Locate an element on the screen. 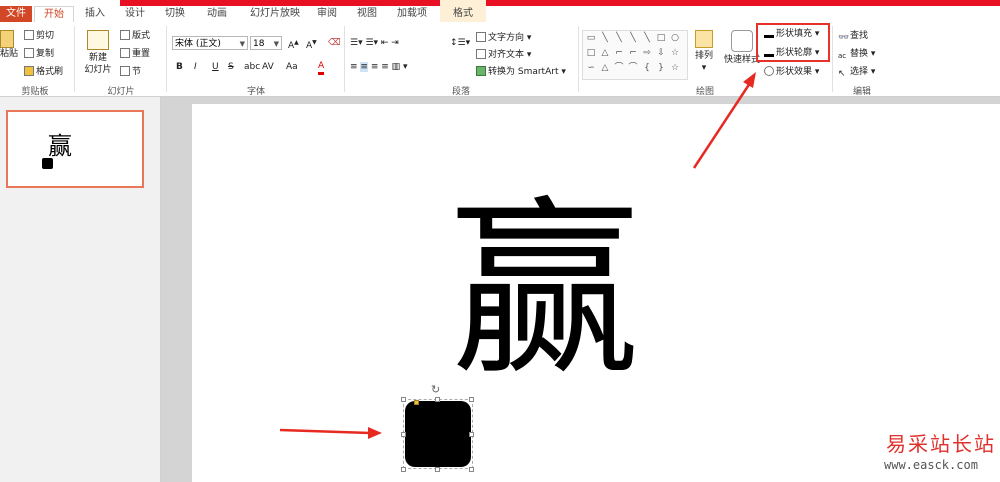  arrow-to-shape is located at coordinates (325, 431).